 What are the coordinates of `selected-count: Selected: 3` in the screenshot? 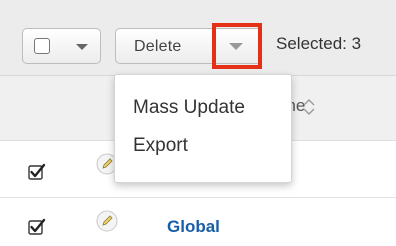 It's located at (319, 43).